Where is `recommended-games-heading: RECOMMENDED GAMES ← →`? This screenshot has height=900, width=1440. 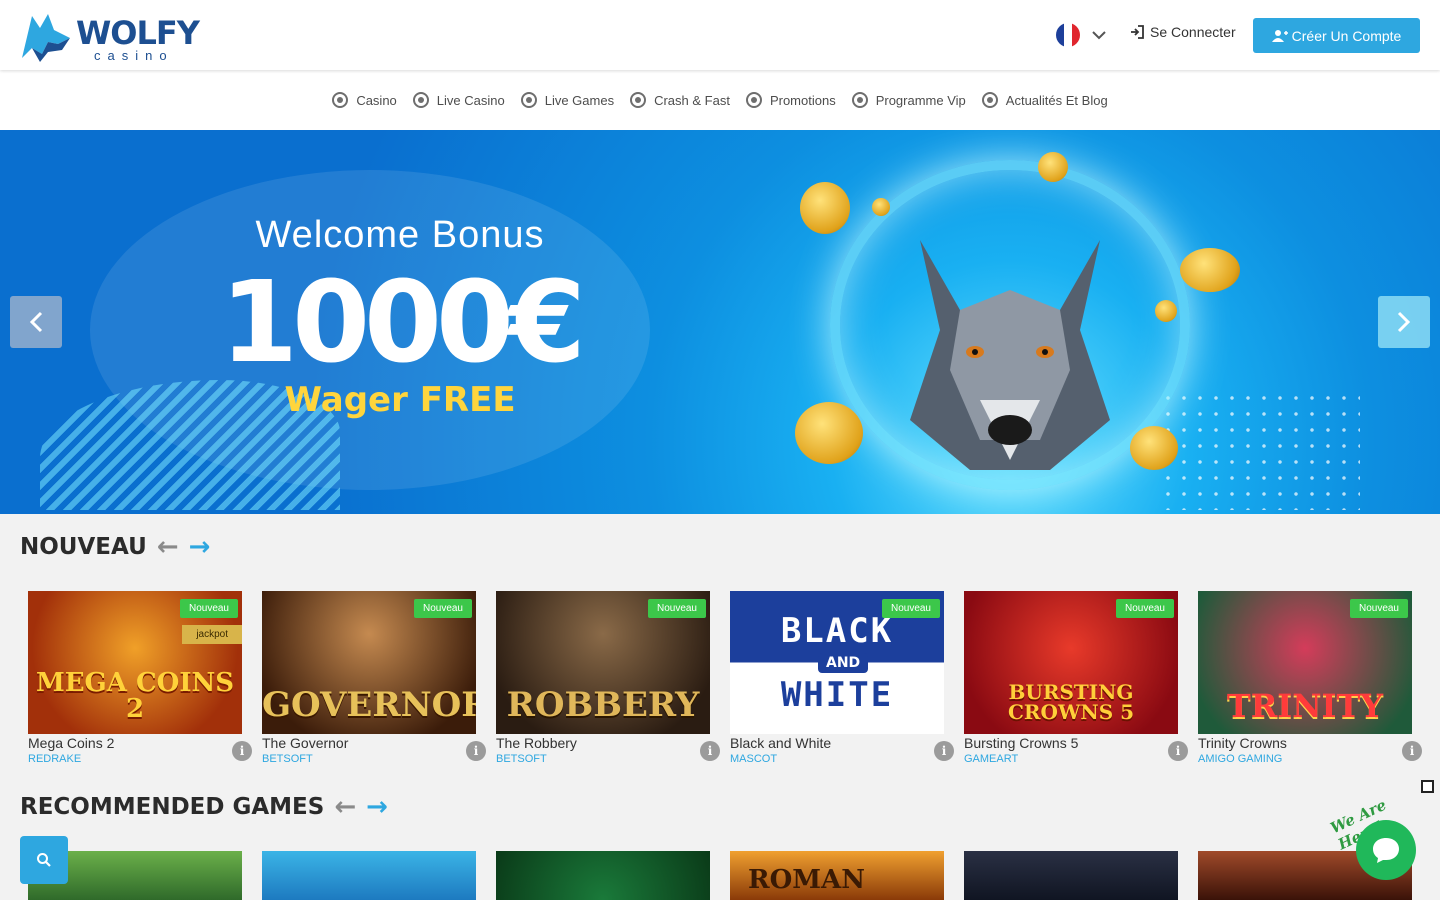
recommended-games-heading: RECOMMENDED GAMES ← → is located at coordinates (204, 807).